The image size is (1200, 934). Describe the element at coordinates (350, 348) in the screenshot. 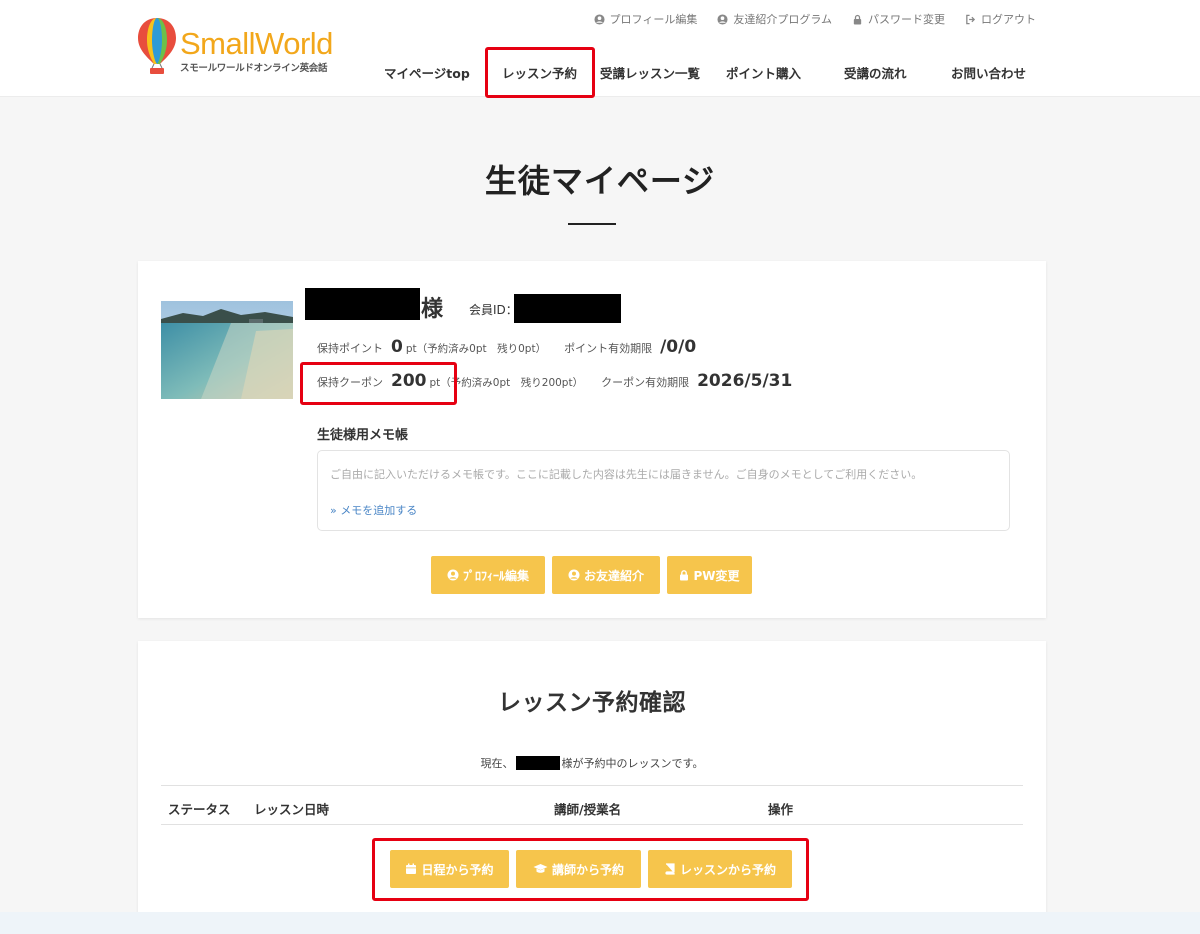

I see `points-label: 保持ポイント` at that location.